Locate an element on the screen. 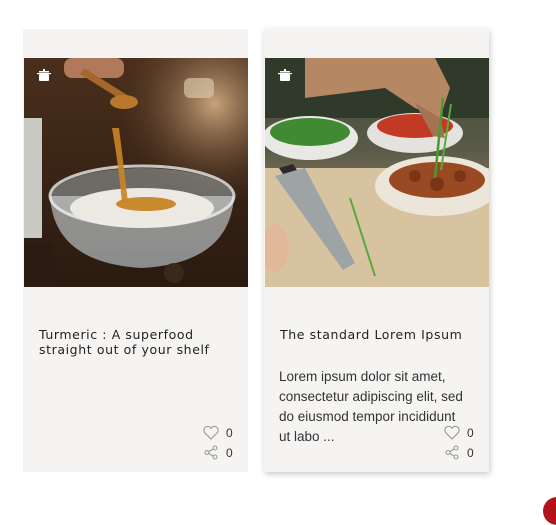  floating-action-button is located at coordinates (549, 511).